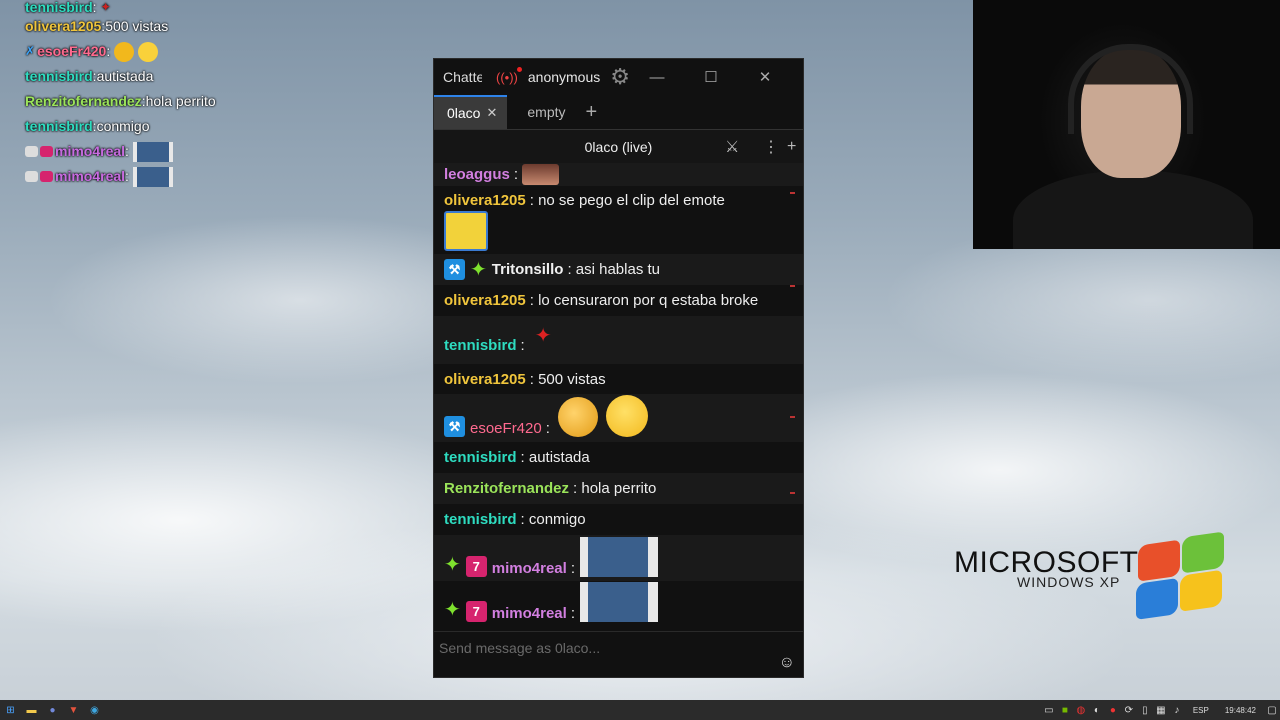 The image size is (1280, 720). Describe the element at coordinates (1129, 710) in the screenshot. I see `tray-app-icon: ⟳` at that location.